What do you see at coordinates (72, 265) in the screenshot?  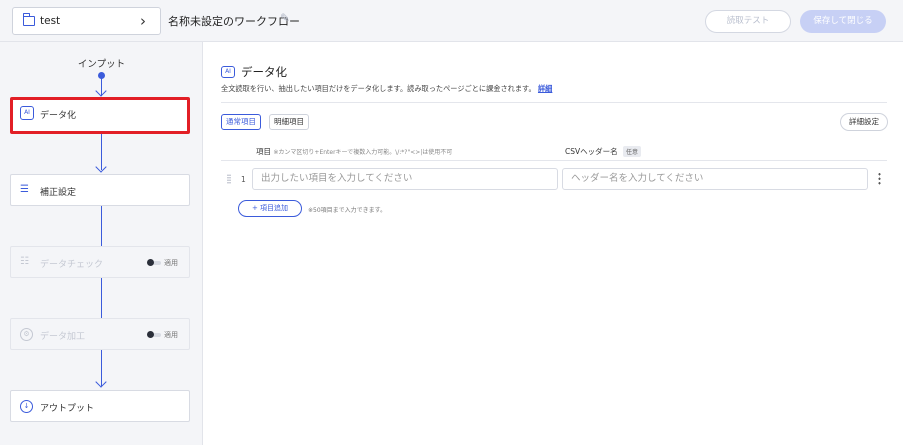 I see `node-label: データチェック` at bounding box center [72, 265].